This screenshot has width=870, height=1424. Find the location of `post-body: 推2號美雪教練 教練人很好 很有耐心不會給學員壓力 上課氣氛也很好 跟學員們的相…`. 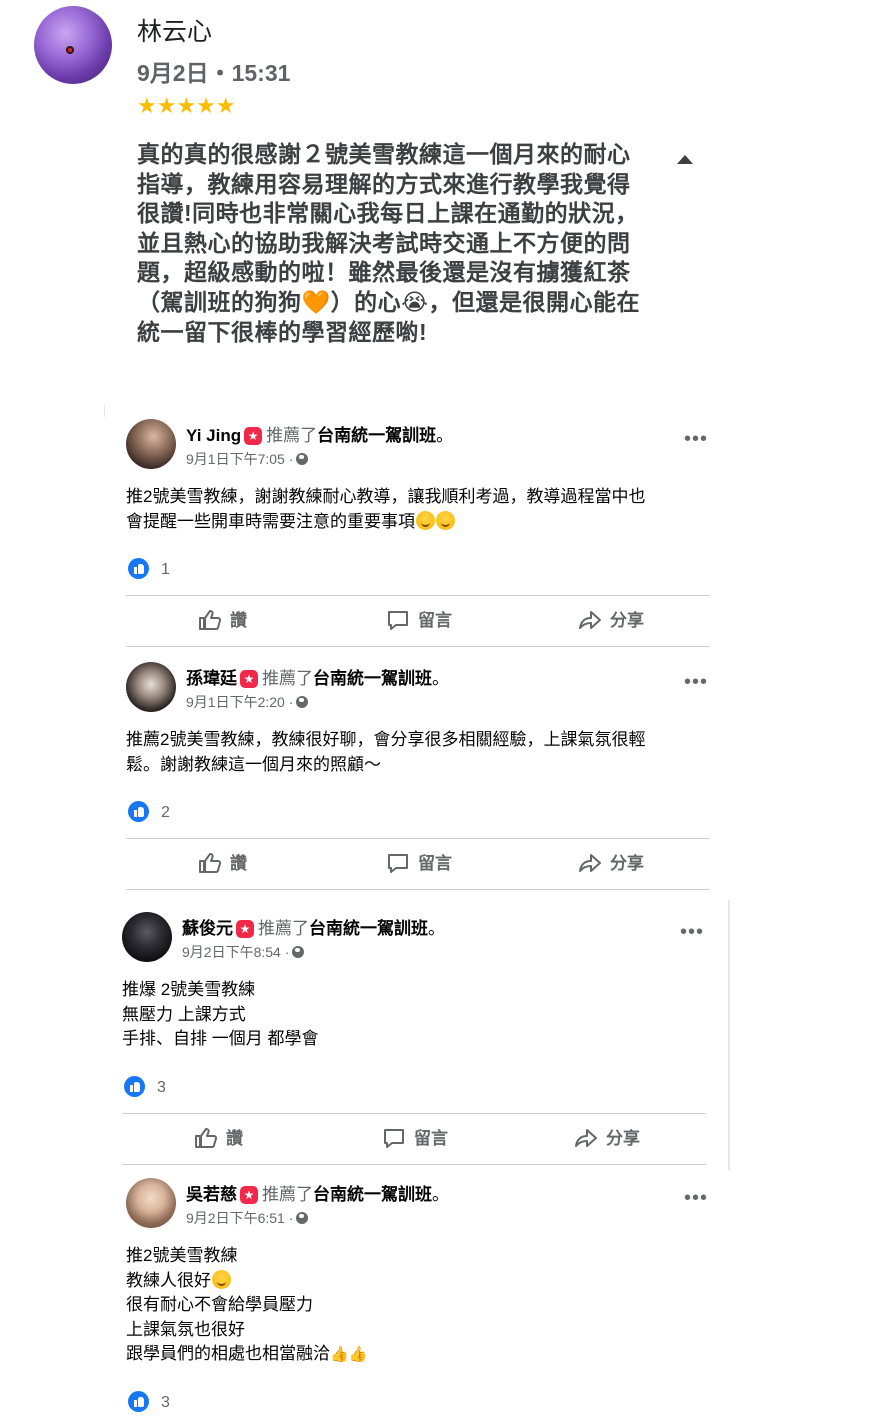

post-body: 推2號美雪教練 教練人很好 很有耐心不會給學員壓力 上課氣氛也很好 跟學員們的相… is located at coordinates (418, 1305).